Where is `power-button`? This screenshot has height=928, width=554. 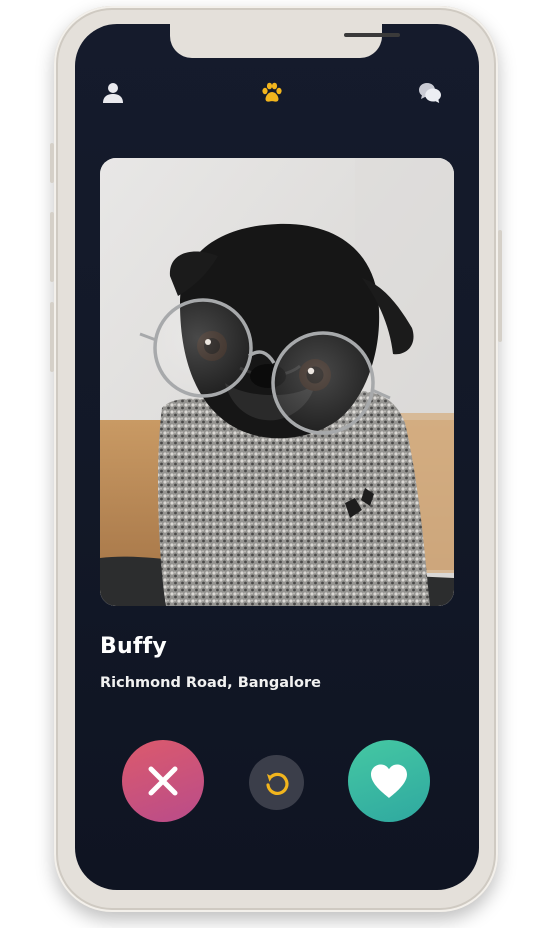
power-button is located at coordinates (500, 286).